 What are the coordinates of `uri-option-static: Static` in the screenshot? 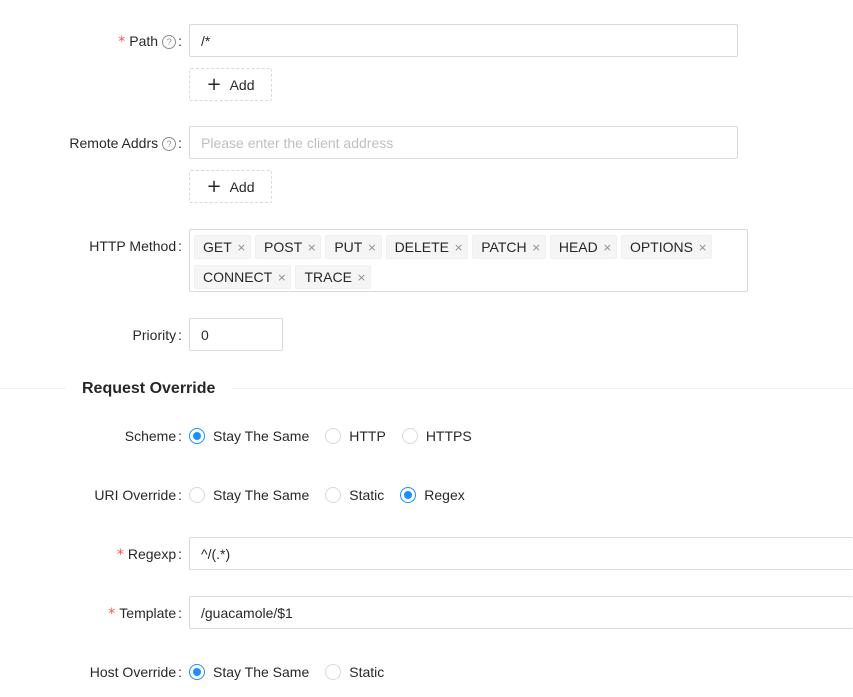 It's located at (354, 495).